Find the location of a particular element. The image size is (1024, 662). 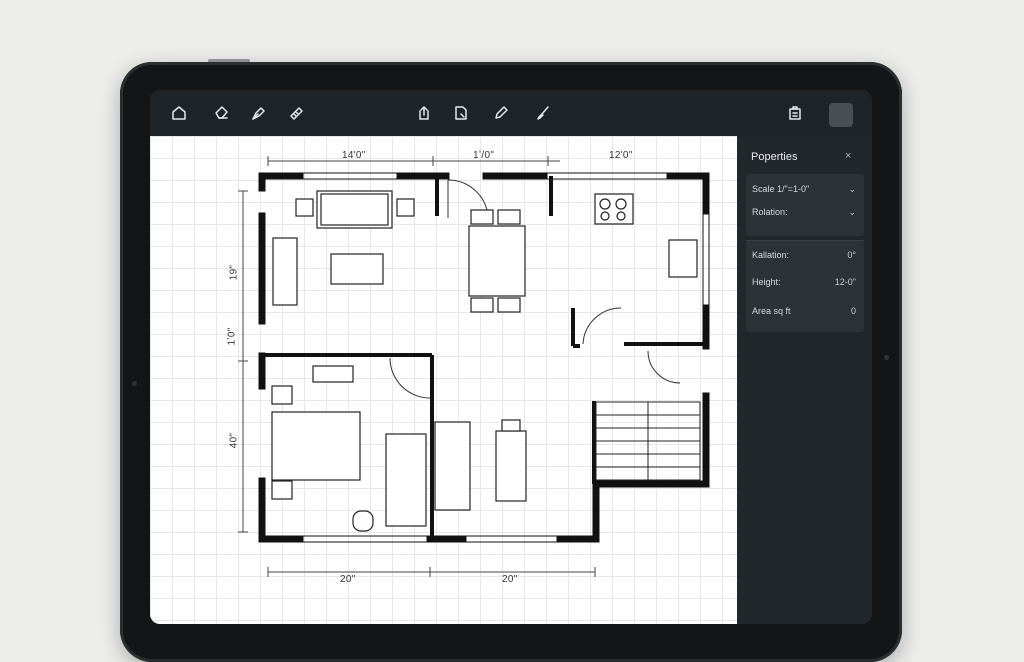

rotation-row: Rolation: ⌄ is located at coordinates (805, 213).